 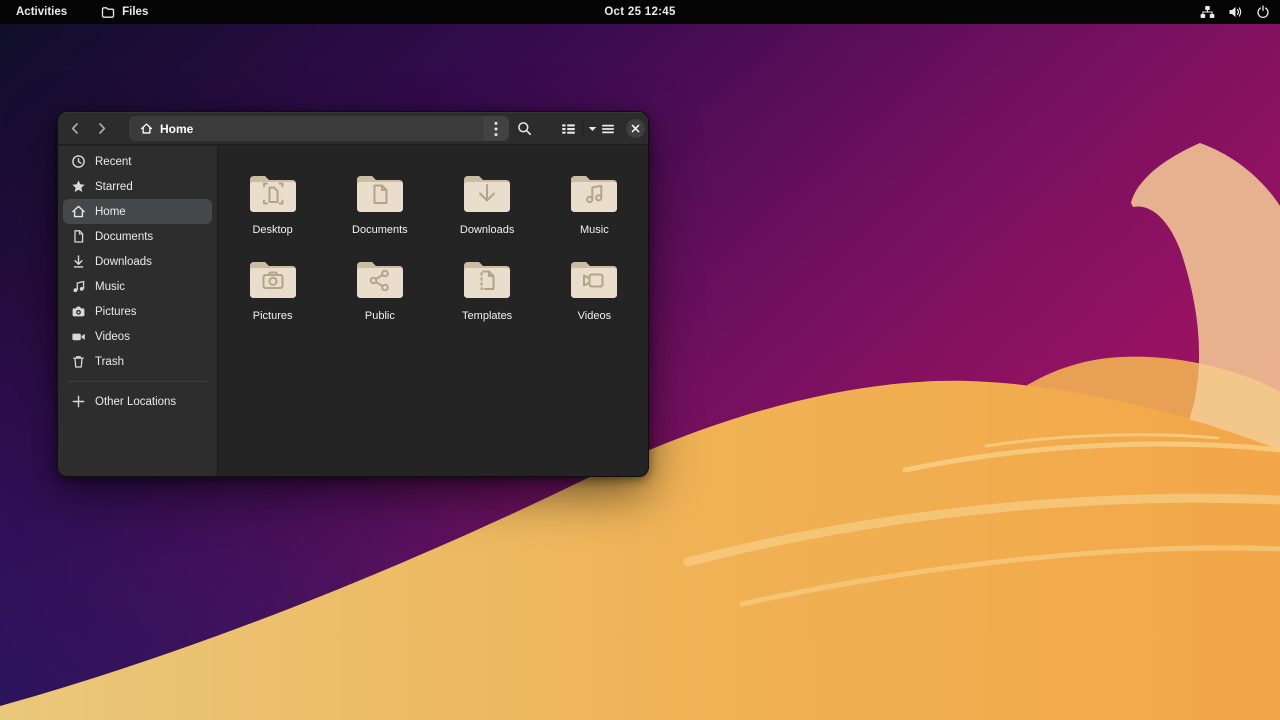 I want to click on list-view-icon, so click(x=568, y=128).